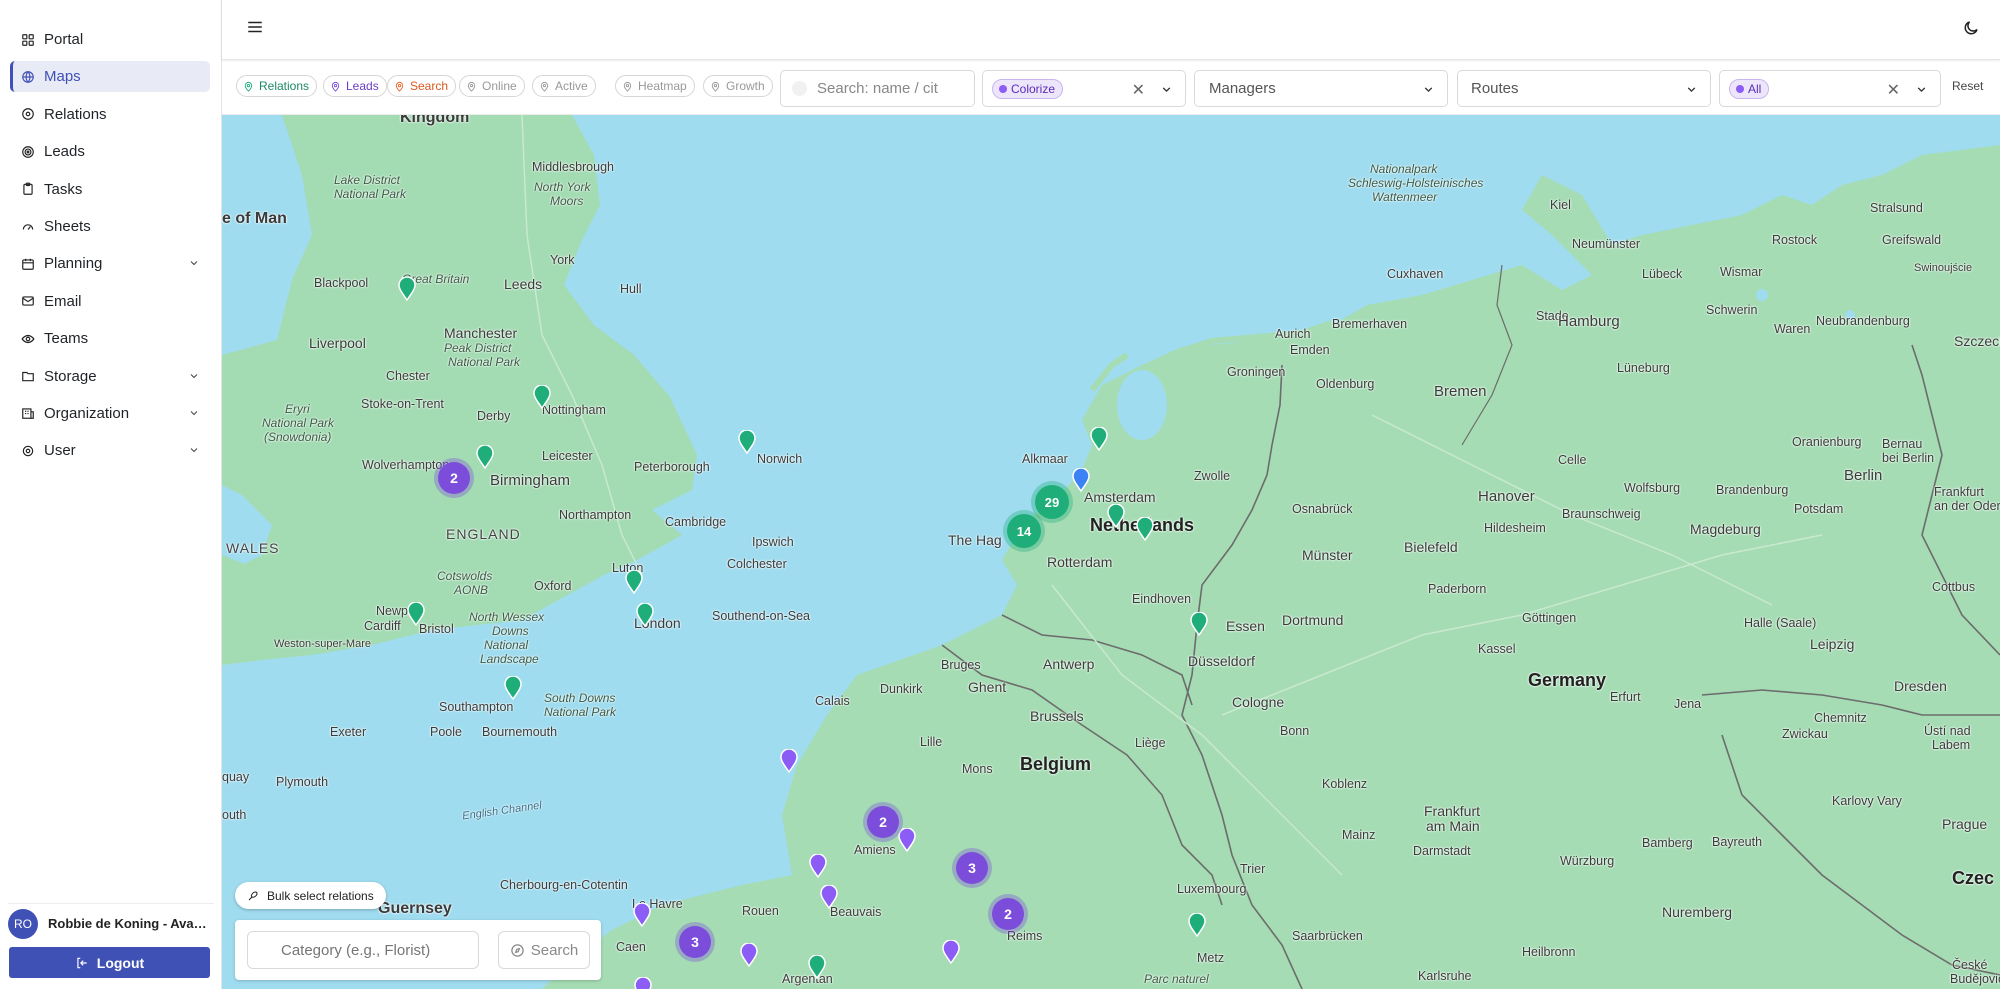 This screenshot has height=989, width=2000. I want to click on colorize-select: Colorize ✕, so click(1084, 88).